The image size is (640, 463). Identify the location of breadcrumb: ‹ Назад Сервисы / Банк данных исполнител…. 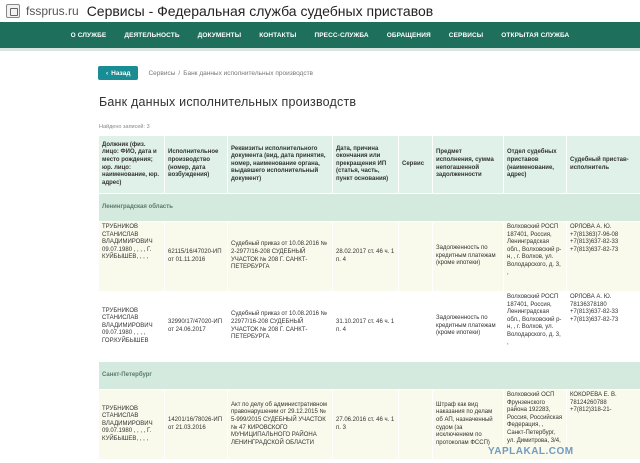
(205, 73).